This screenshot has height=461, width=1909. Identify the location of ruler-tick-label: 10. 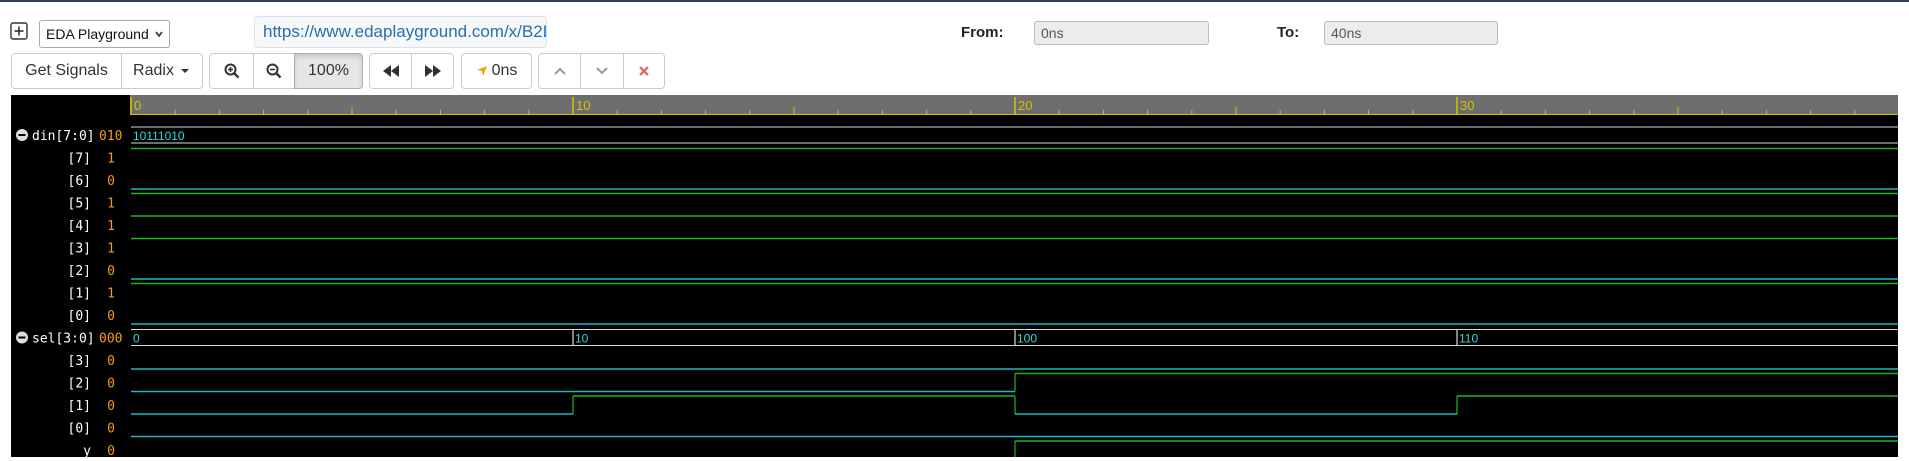
(583, 105).